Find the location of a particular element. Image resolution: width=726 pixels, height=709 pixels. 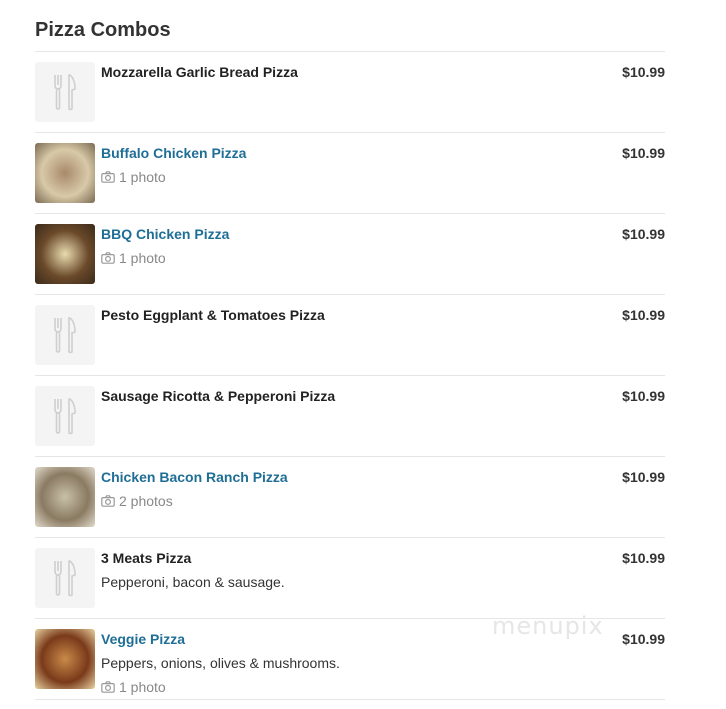

menu-item-description: Peppers, onions, olives & mushrooms. is located at coordinates (220, 663).